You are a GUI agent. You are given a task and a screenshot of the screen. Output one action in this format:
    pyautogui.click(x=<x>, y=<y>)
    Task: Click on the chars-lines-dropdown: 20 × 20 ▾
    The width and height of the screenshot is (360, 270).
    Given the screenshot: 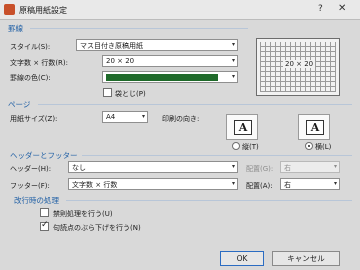 What is the action you would take?
    pyautogui.click(x=170, y=61)
    